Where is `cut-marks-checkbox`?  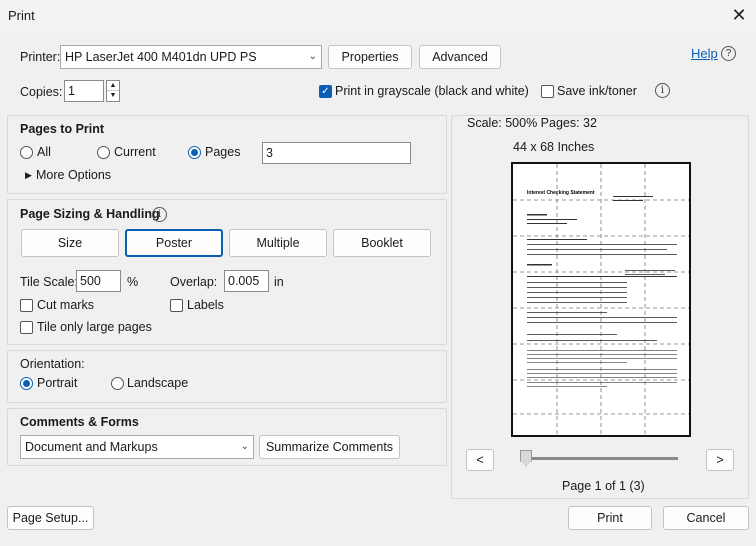
cut-marks-checkbox is located at coordinates (26, 305).